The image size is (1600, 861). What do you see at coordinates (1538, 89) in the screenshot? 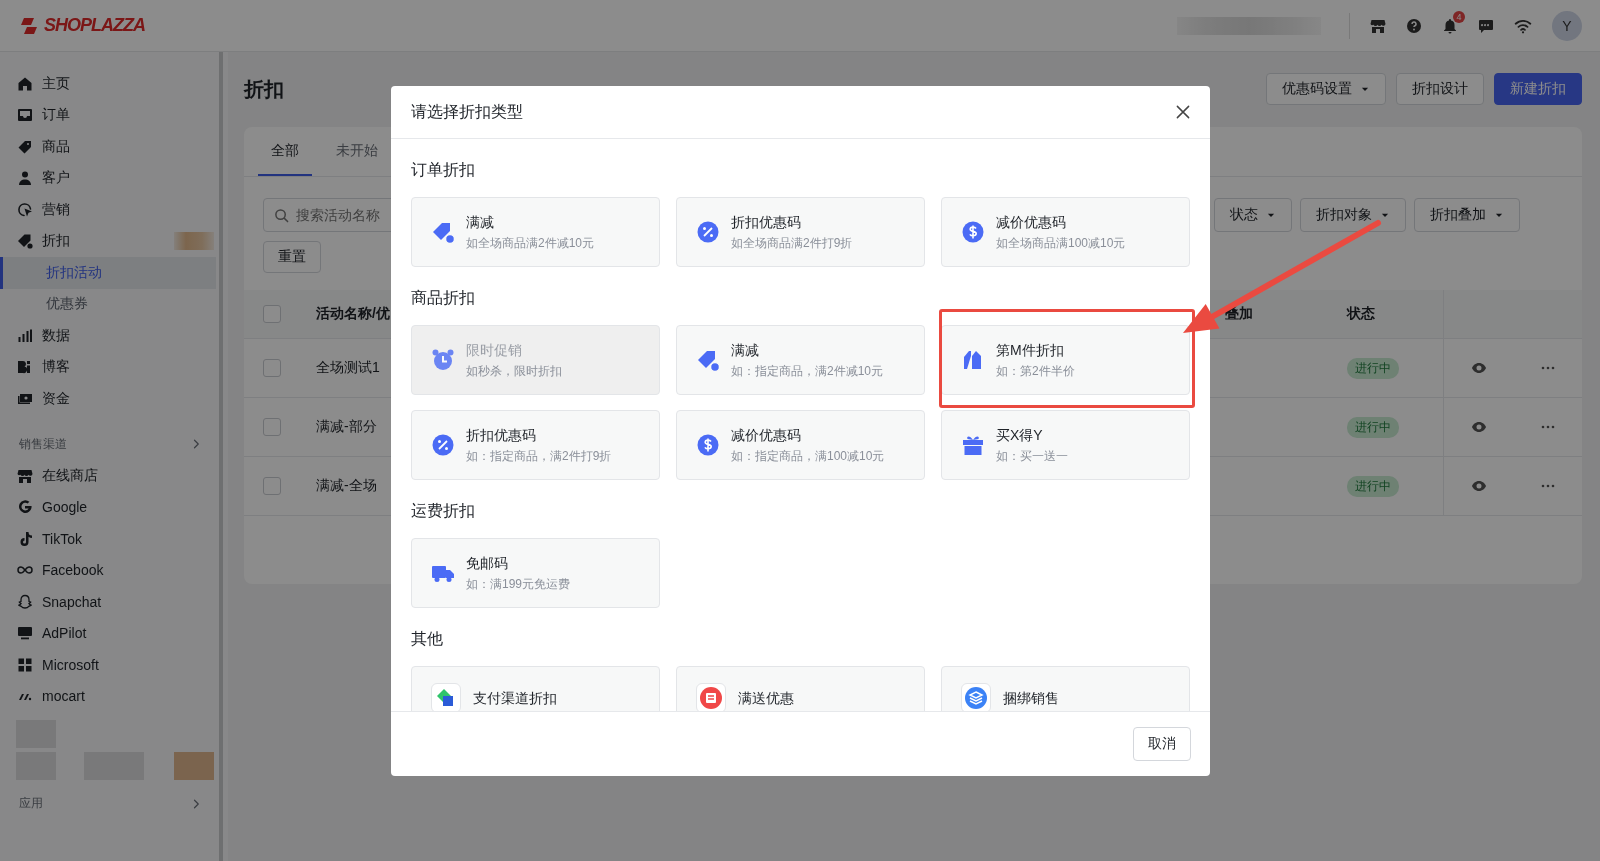
I see `action-button: 新建折扣` at bounding box center [1538, 89].